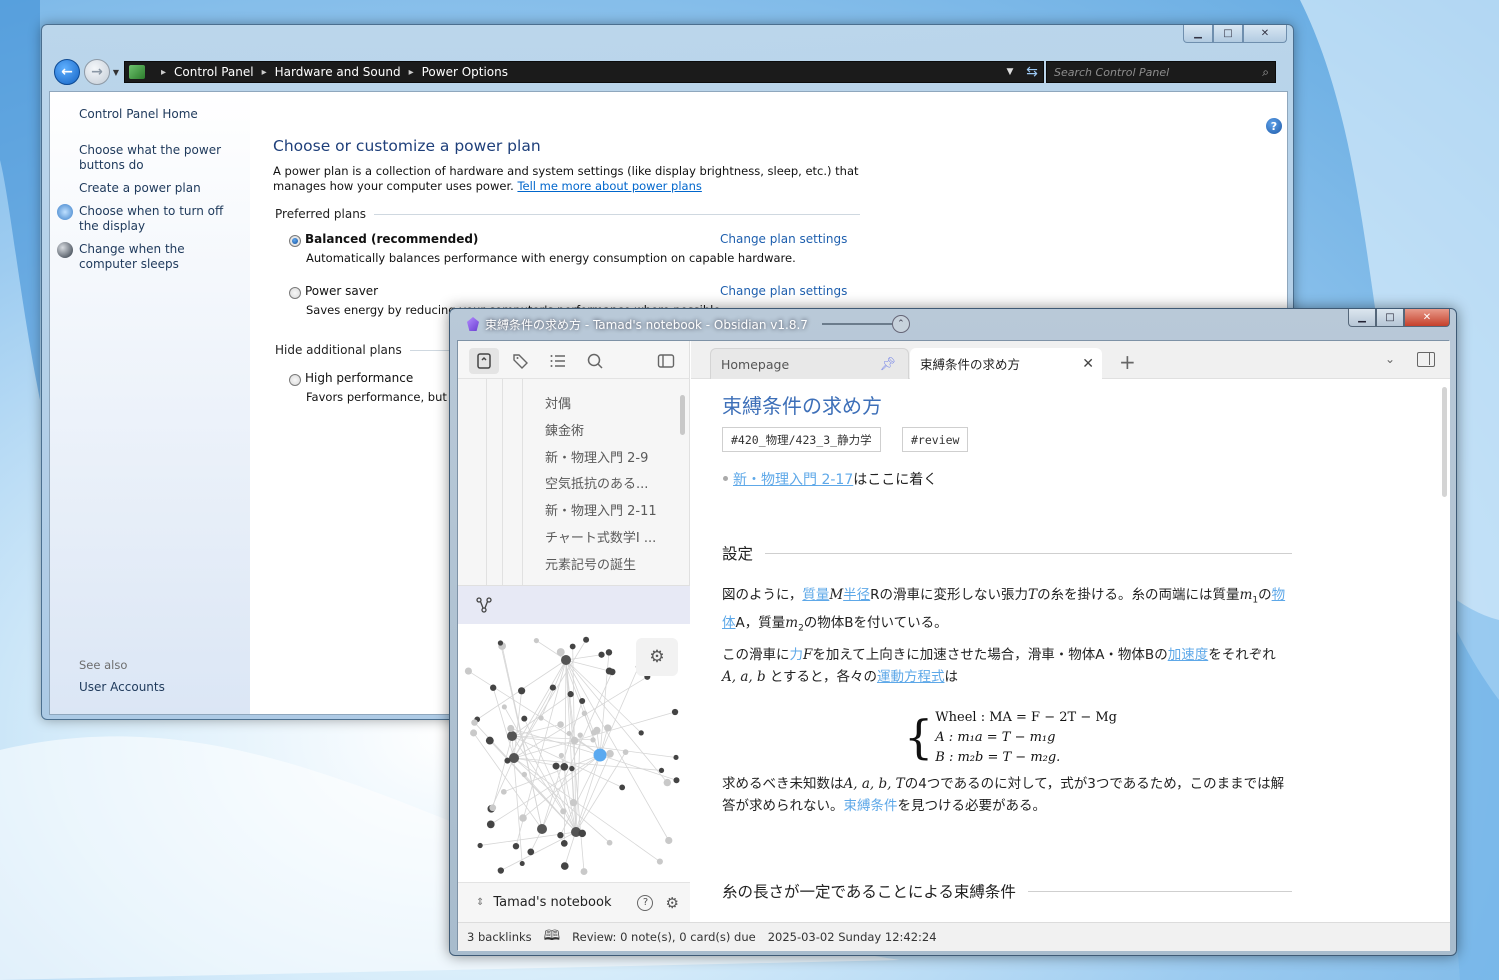 This screenshot has width=1499, height=980. What do you see at coordinates (558, 361) in the screenshot?
I see `outline-icon` at bounding box center [558, 361].